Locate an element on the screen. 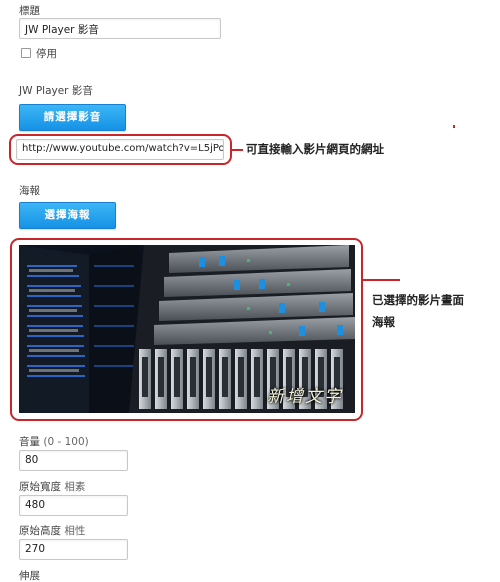 Image resolution: width=500 pixels, height=582 pixels. title-label: 標題 is located at coordinates (29, 11).